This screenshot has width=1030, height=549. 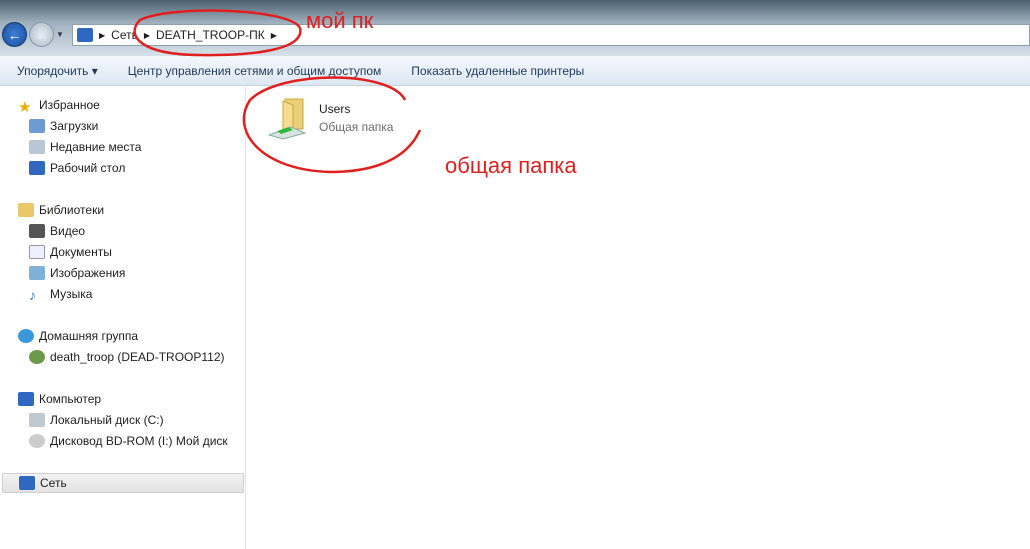 What do you see at coordinates (340, 20) in the screenshot?
I see `annotation-my-pc: мой пк` at bounding box center [340, 20].